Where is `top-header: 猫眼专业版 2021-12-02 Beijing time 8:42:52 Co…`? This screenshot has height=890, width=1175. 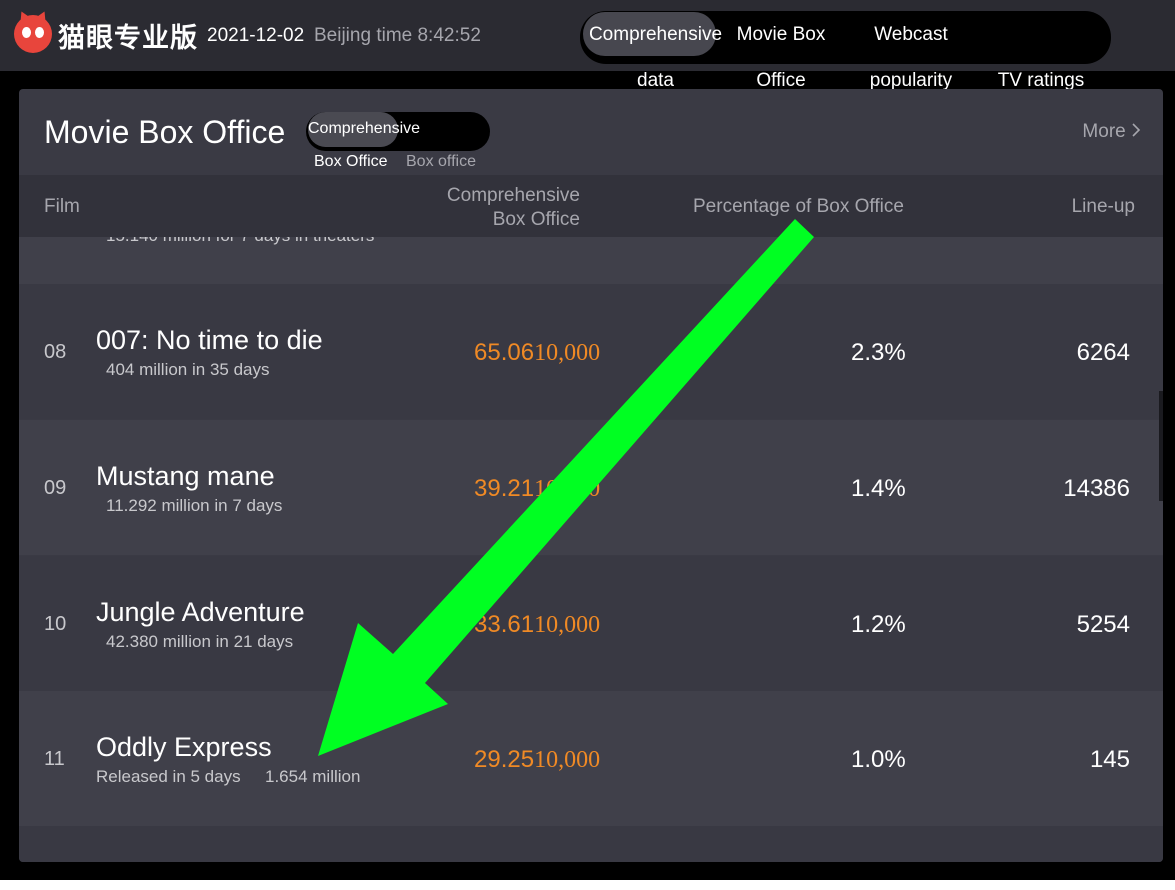
top-header: 猫眼专业版 2021-12-02 Beijing time 8:42:52 Co… is located at coordinates (587, 45).